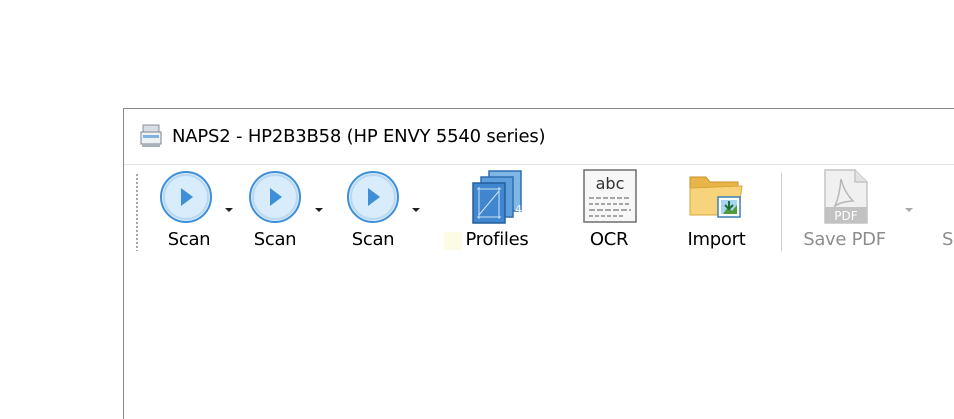 The height and width of the screenshot is (419, 954). What do you see at coordinates (189, 239) in the screenshot?
I see `scan-button-1-label: Scan` at bounding box center [189, 239].